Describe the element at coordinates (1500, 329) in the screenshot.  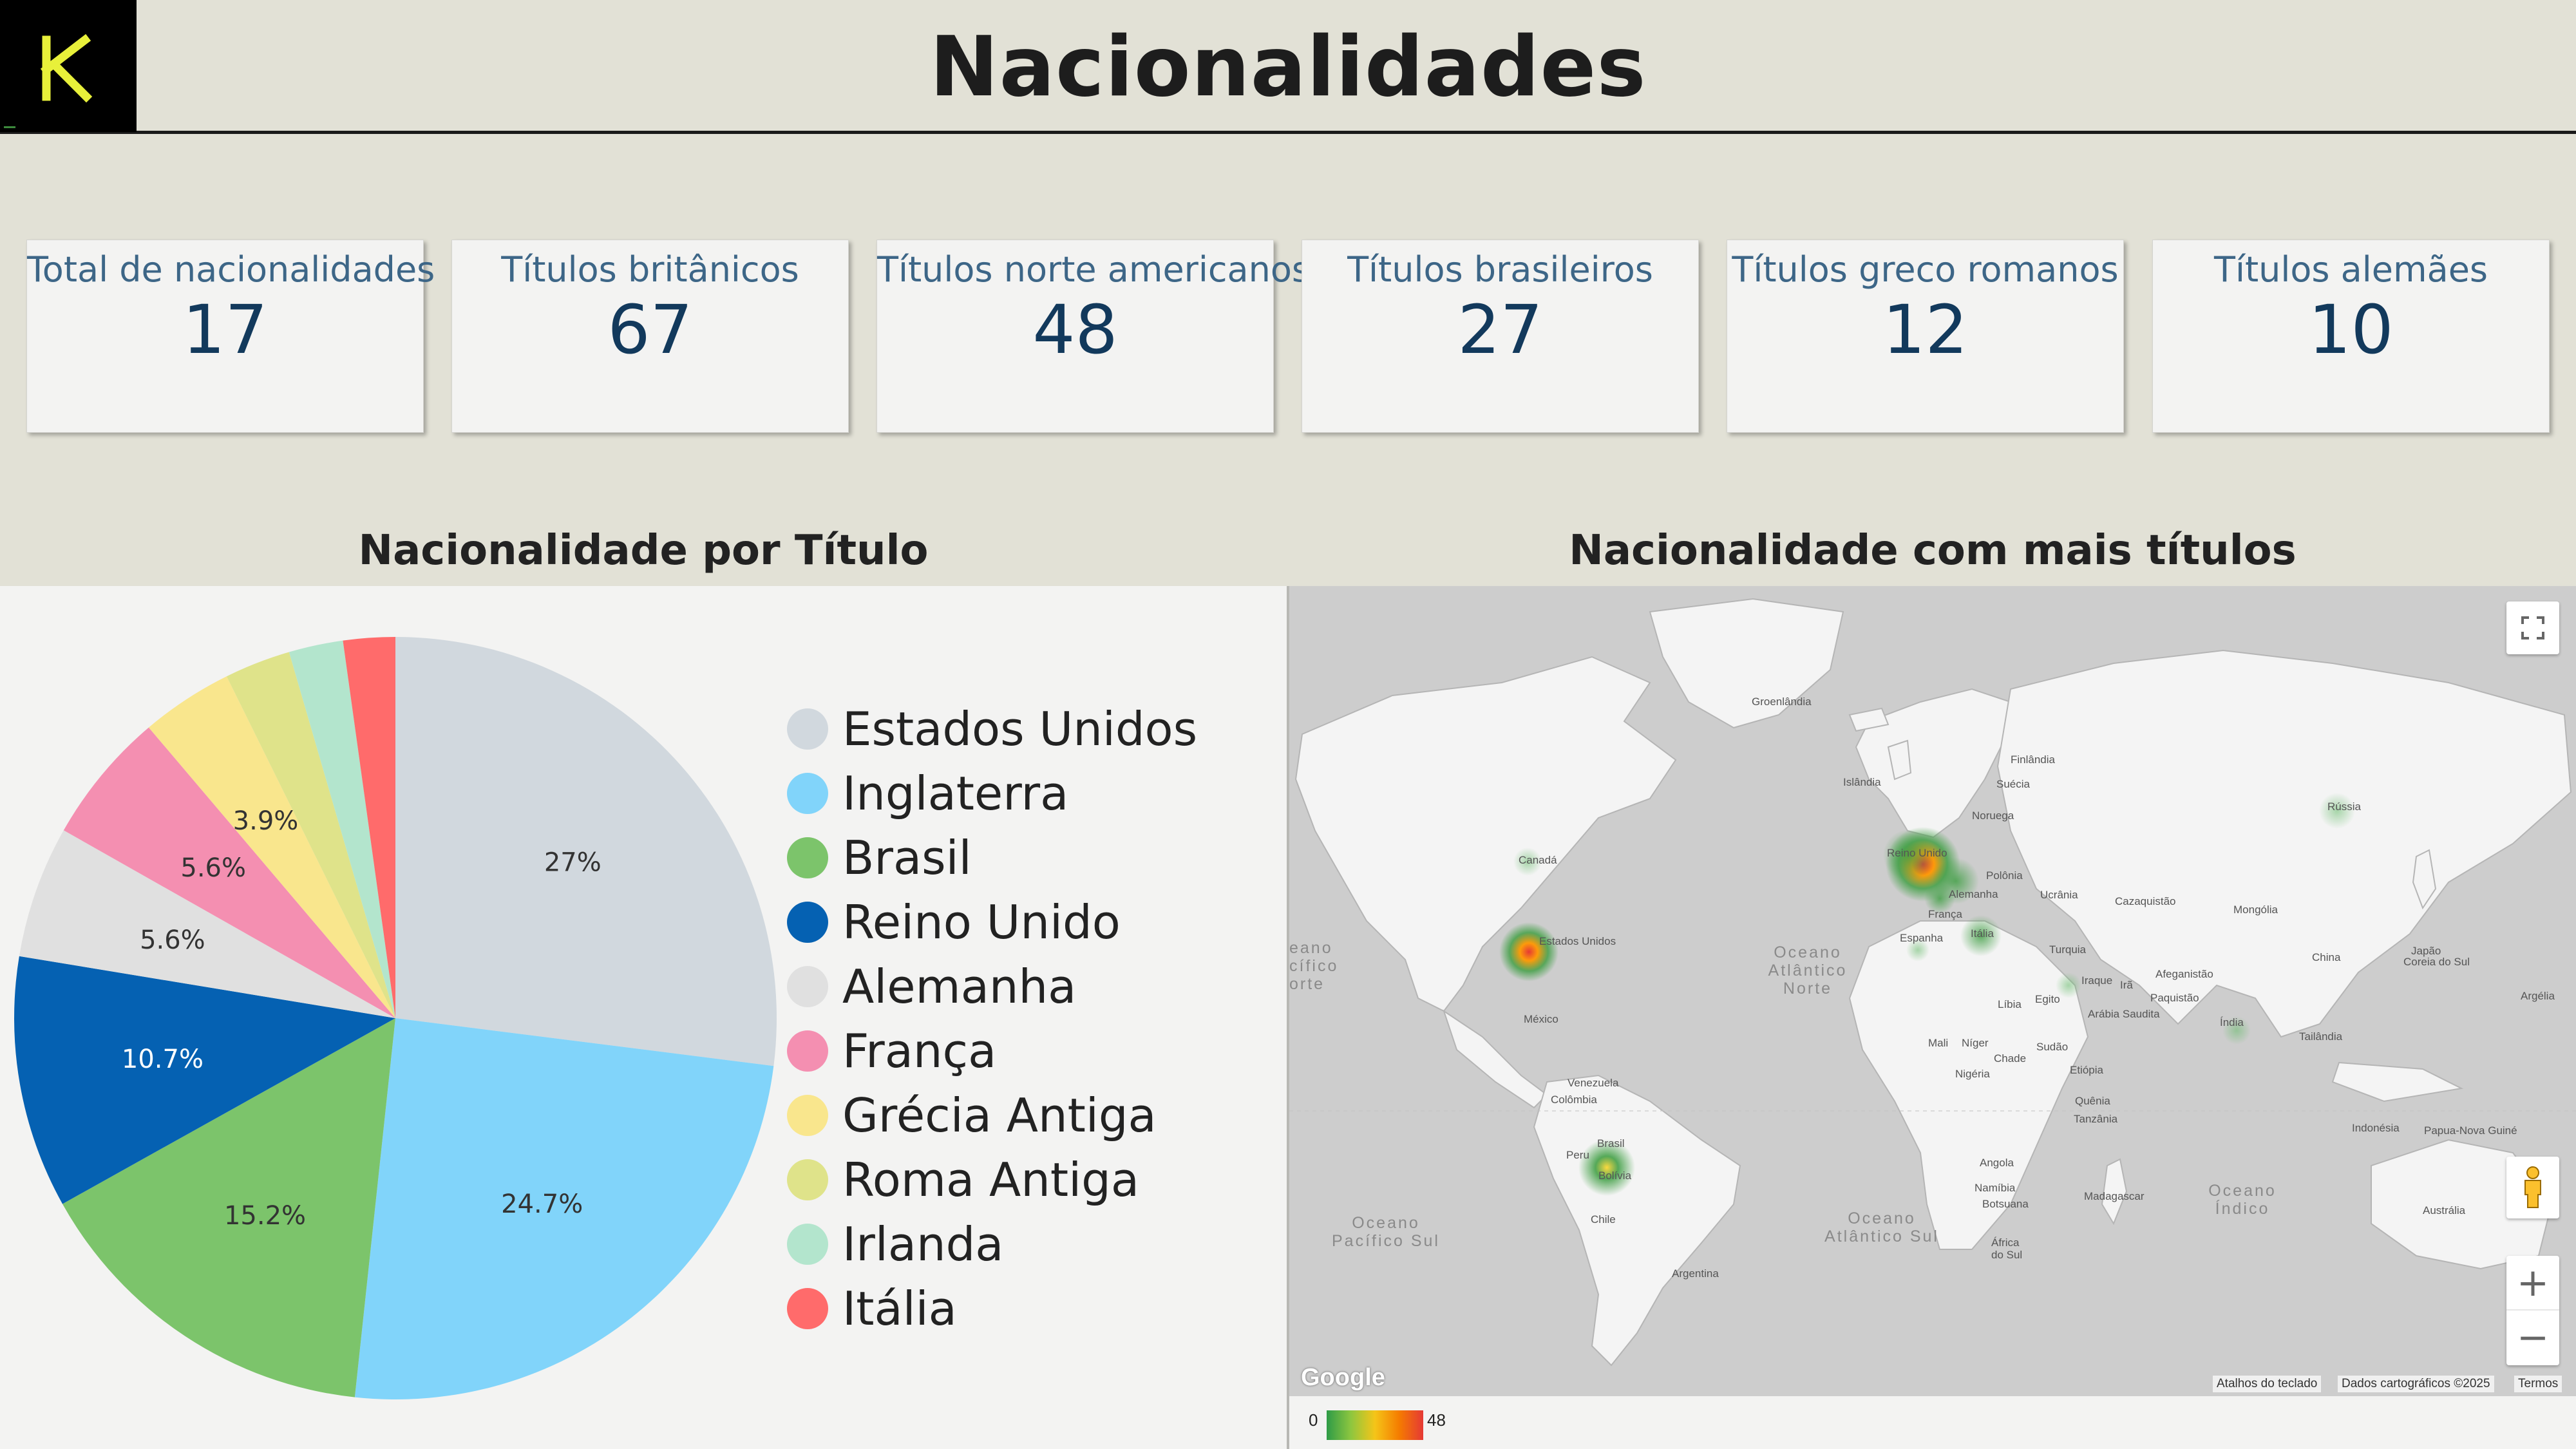
I see `kpi-value: 27` at that location.